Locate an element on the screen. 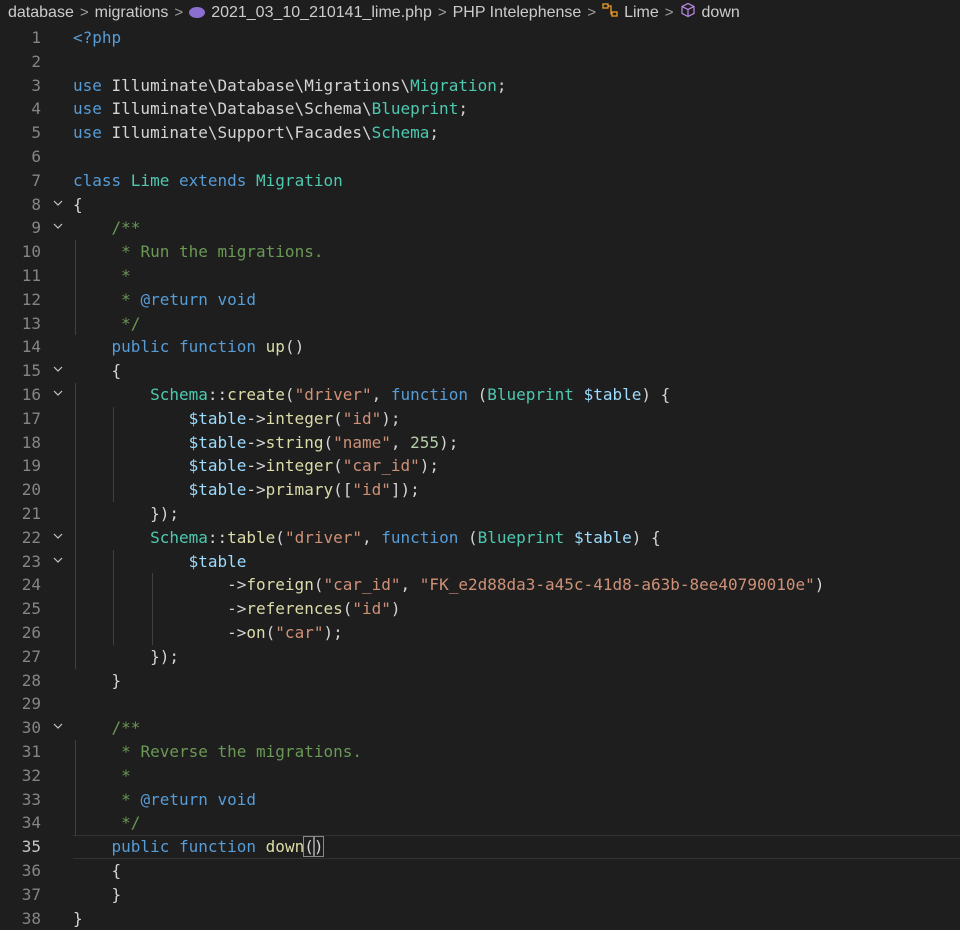 The width and height of the screenshot is (960, 930). code-text: ->references("id") is located at coordinates (236, 609).